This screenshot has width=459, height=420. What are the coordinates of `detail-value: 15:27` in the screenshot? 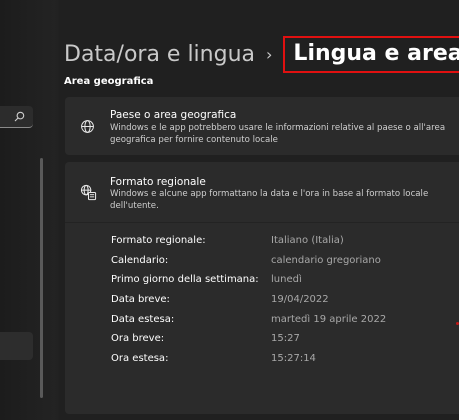 It's located at (285, 339).